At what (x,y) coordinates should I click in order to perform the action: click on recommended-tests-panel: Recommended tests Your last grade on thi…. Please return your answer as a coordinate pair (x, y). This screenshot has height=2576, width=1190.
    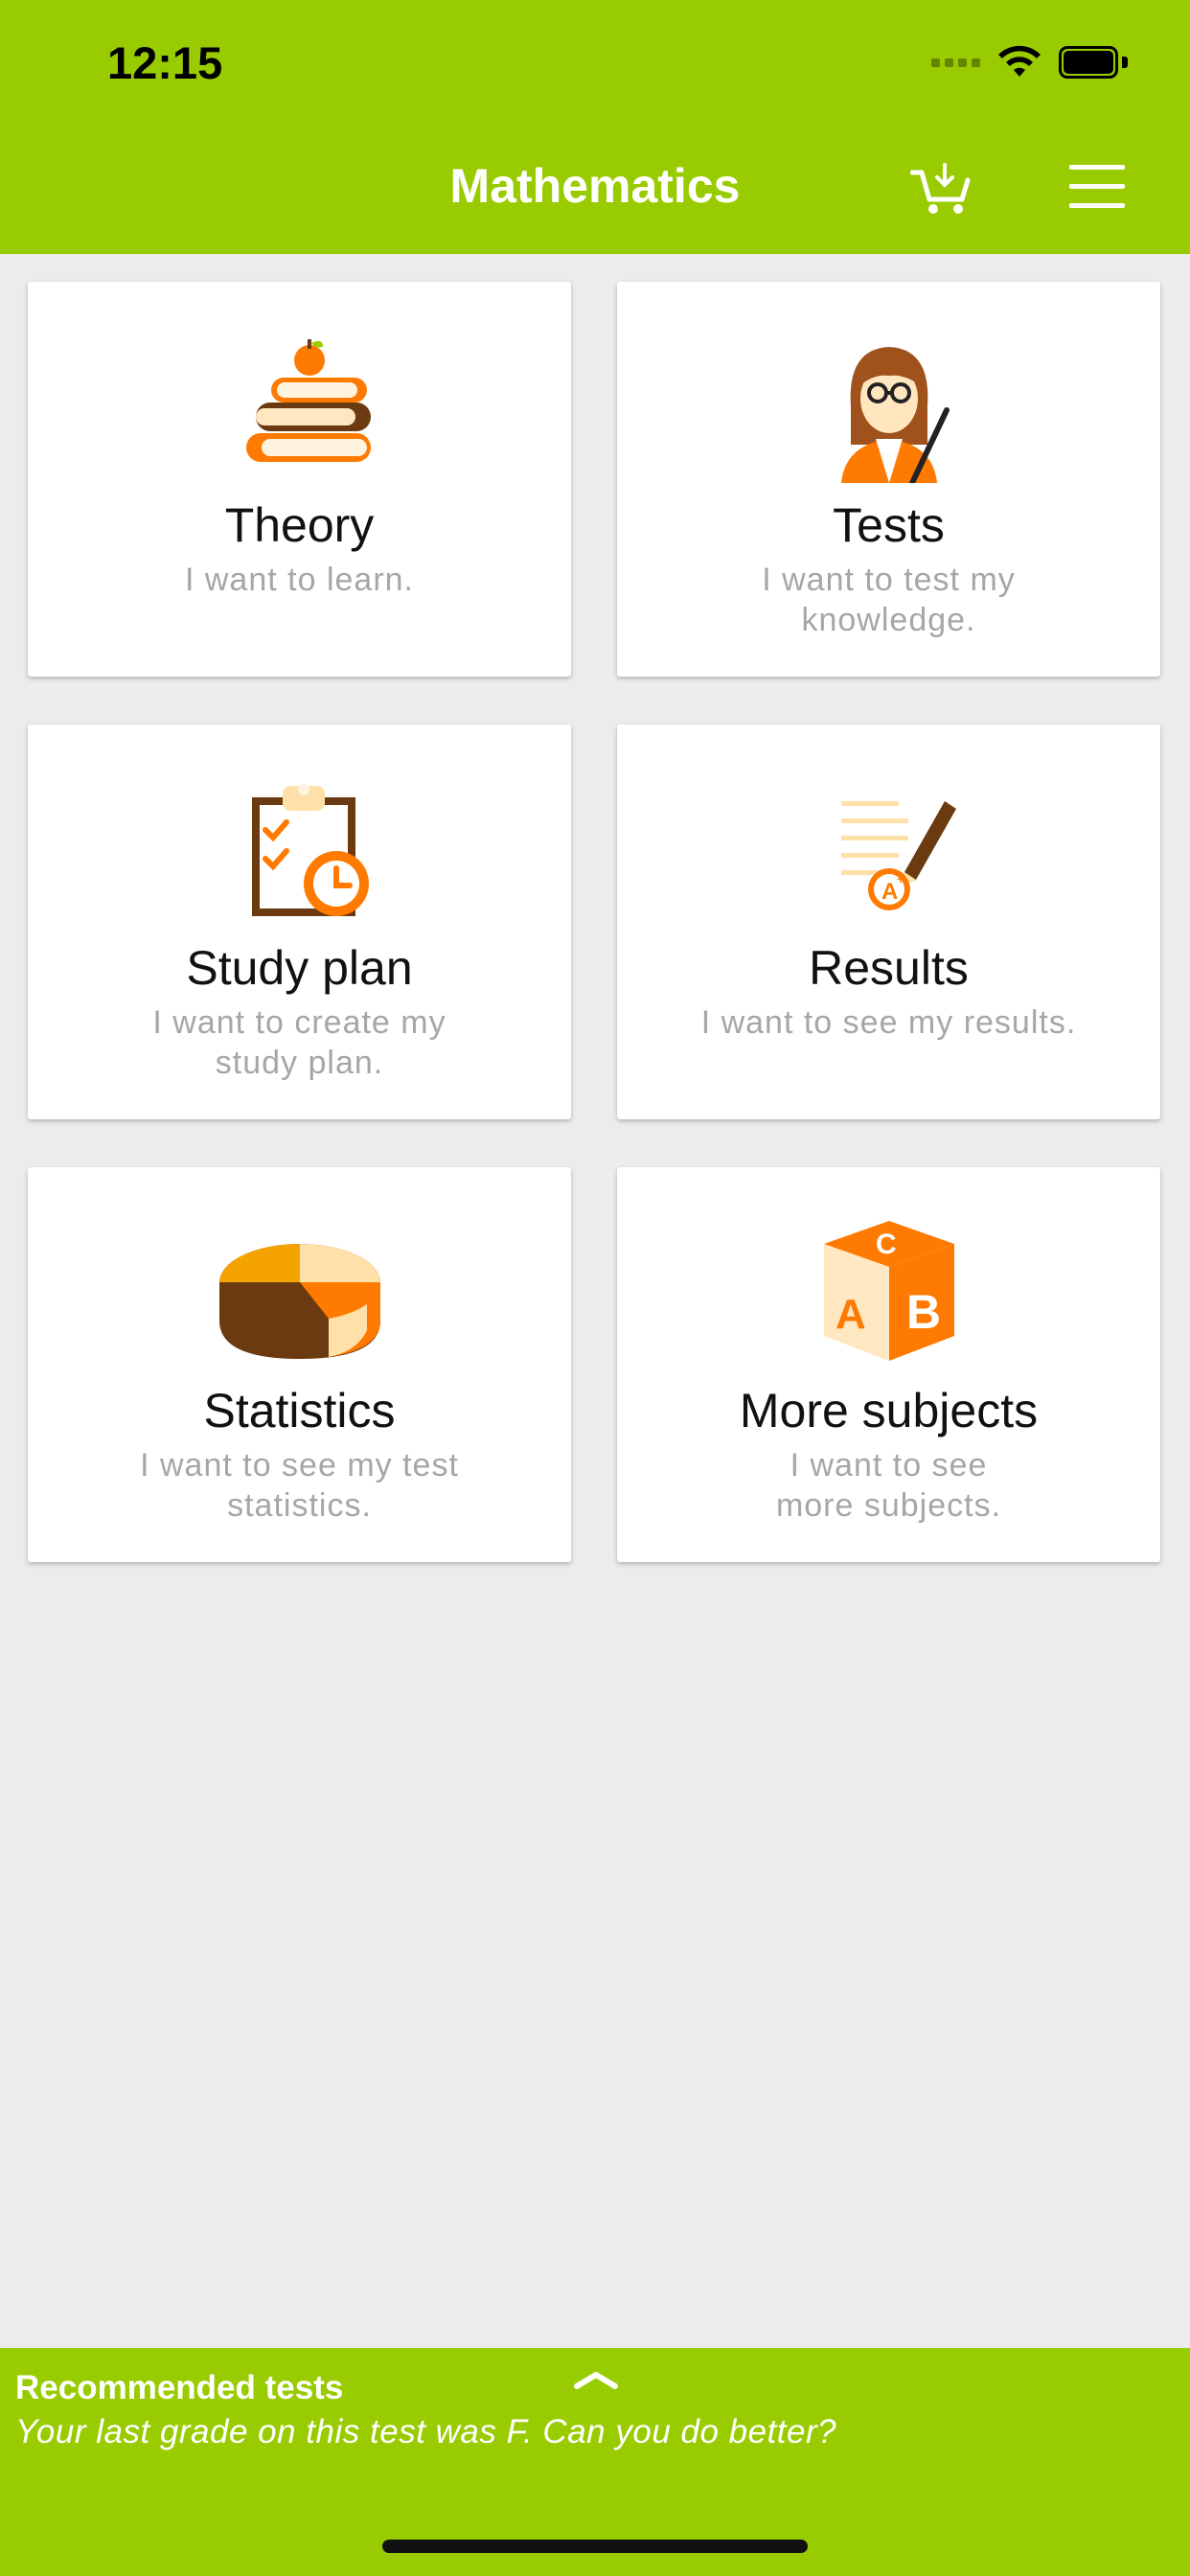
    Looking at the image, I should click on (595, 2462).